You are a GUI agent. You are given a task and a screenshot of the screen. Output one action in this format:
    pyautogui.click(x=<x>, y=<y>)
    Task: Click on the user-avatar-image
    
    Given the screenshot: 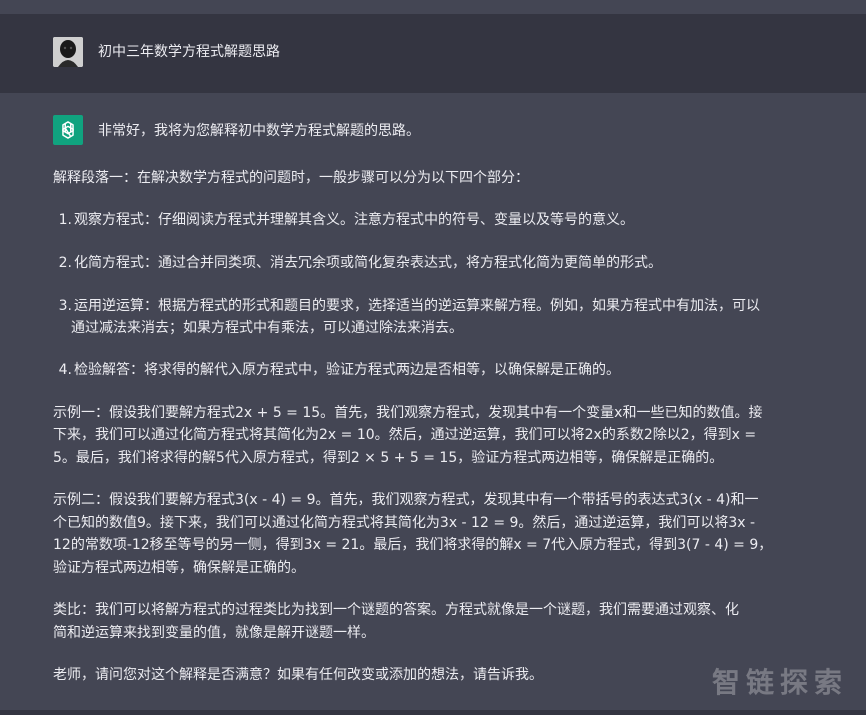 What is the action you would take?
    pyautogui.click(x=68, y=52)
    